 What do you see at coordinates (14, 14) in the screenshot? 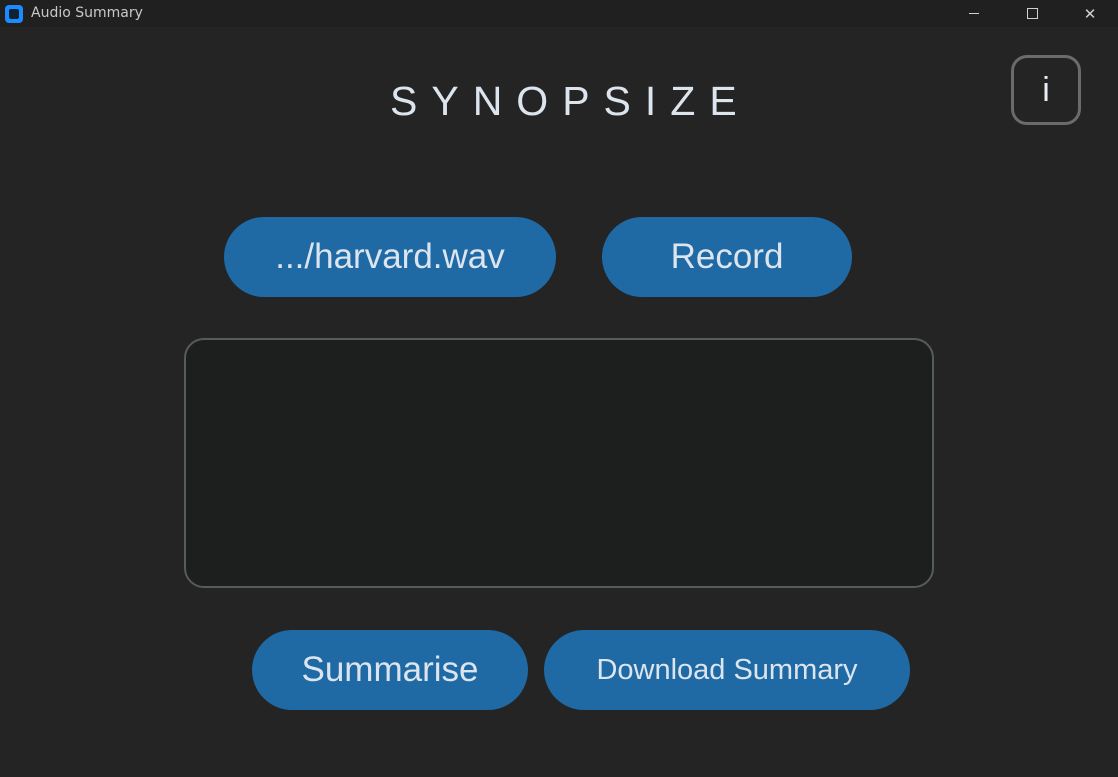
I see `app-icon` at bounding box center [14, 14].